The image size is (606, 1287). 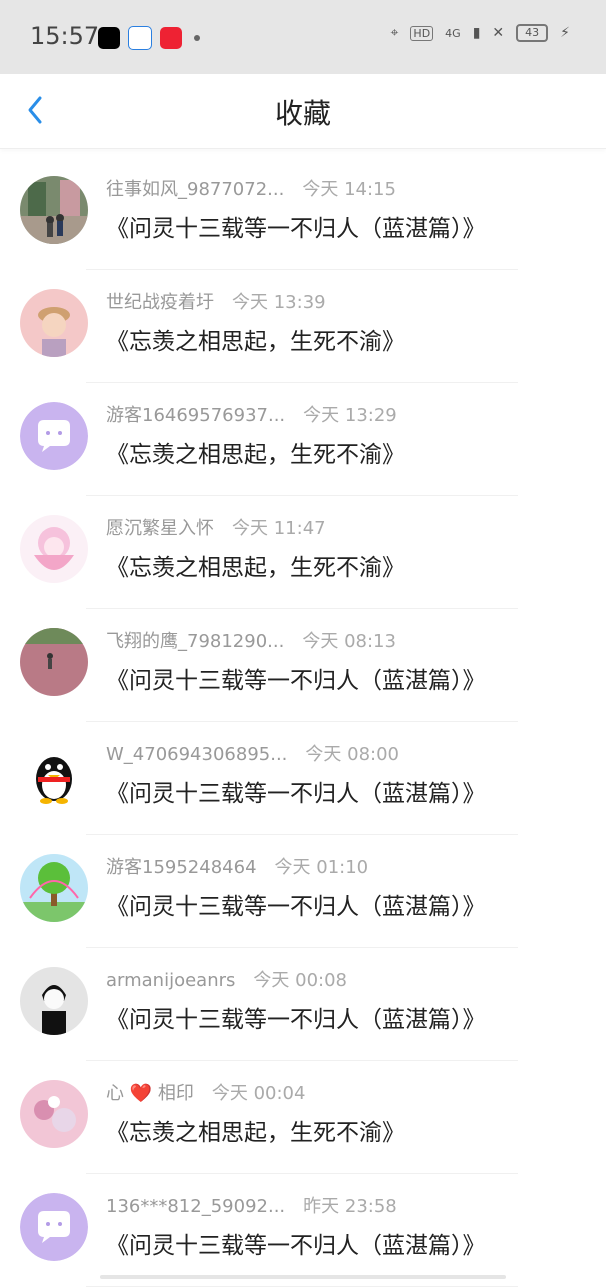 I want to click on favorite-item: 心 ❤️ 相印 今天 00:04 《忘羡之相思起，生死不渝》, so click(x=303, y=1117).